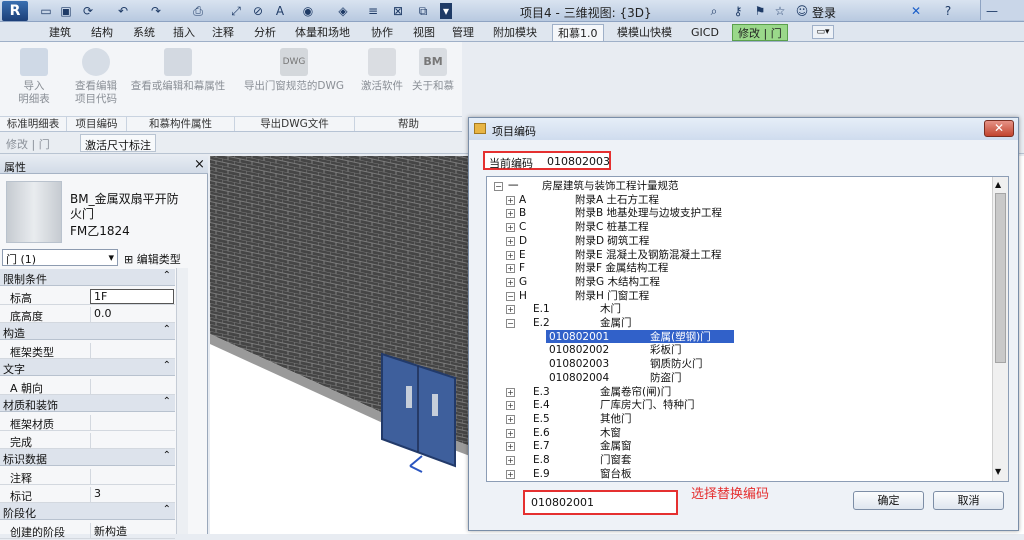 The image size is (1024, 540). I want to click on print-icon: ⎙, so click(198, 11).